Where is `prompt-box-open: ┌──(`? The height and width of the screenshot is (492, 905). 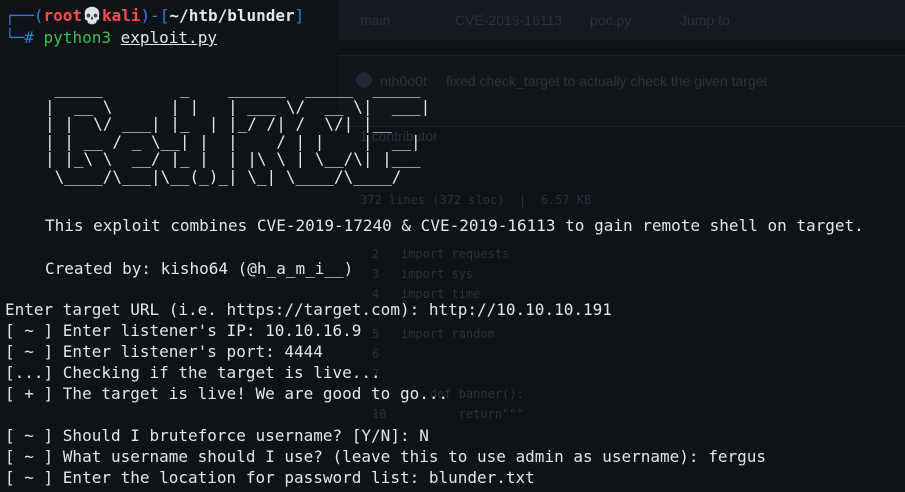
prompt-box-open: ┌──( is located at coordinates (24, 15).